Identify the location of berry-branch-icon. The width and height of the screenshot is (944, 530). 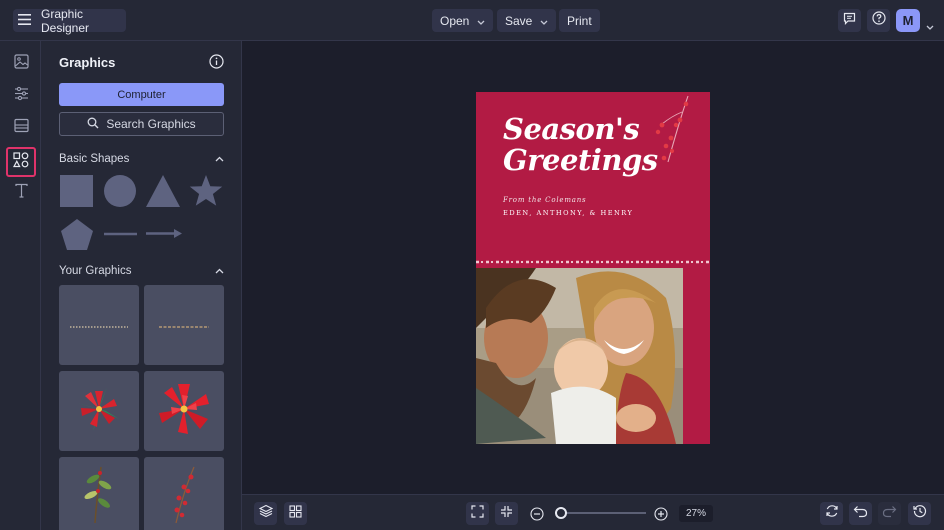
(184, 497).